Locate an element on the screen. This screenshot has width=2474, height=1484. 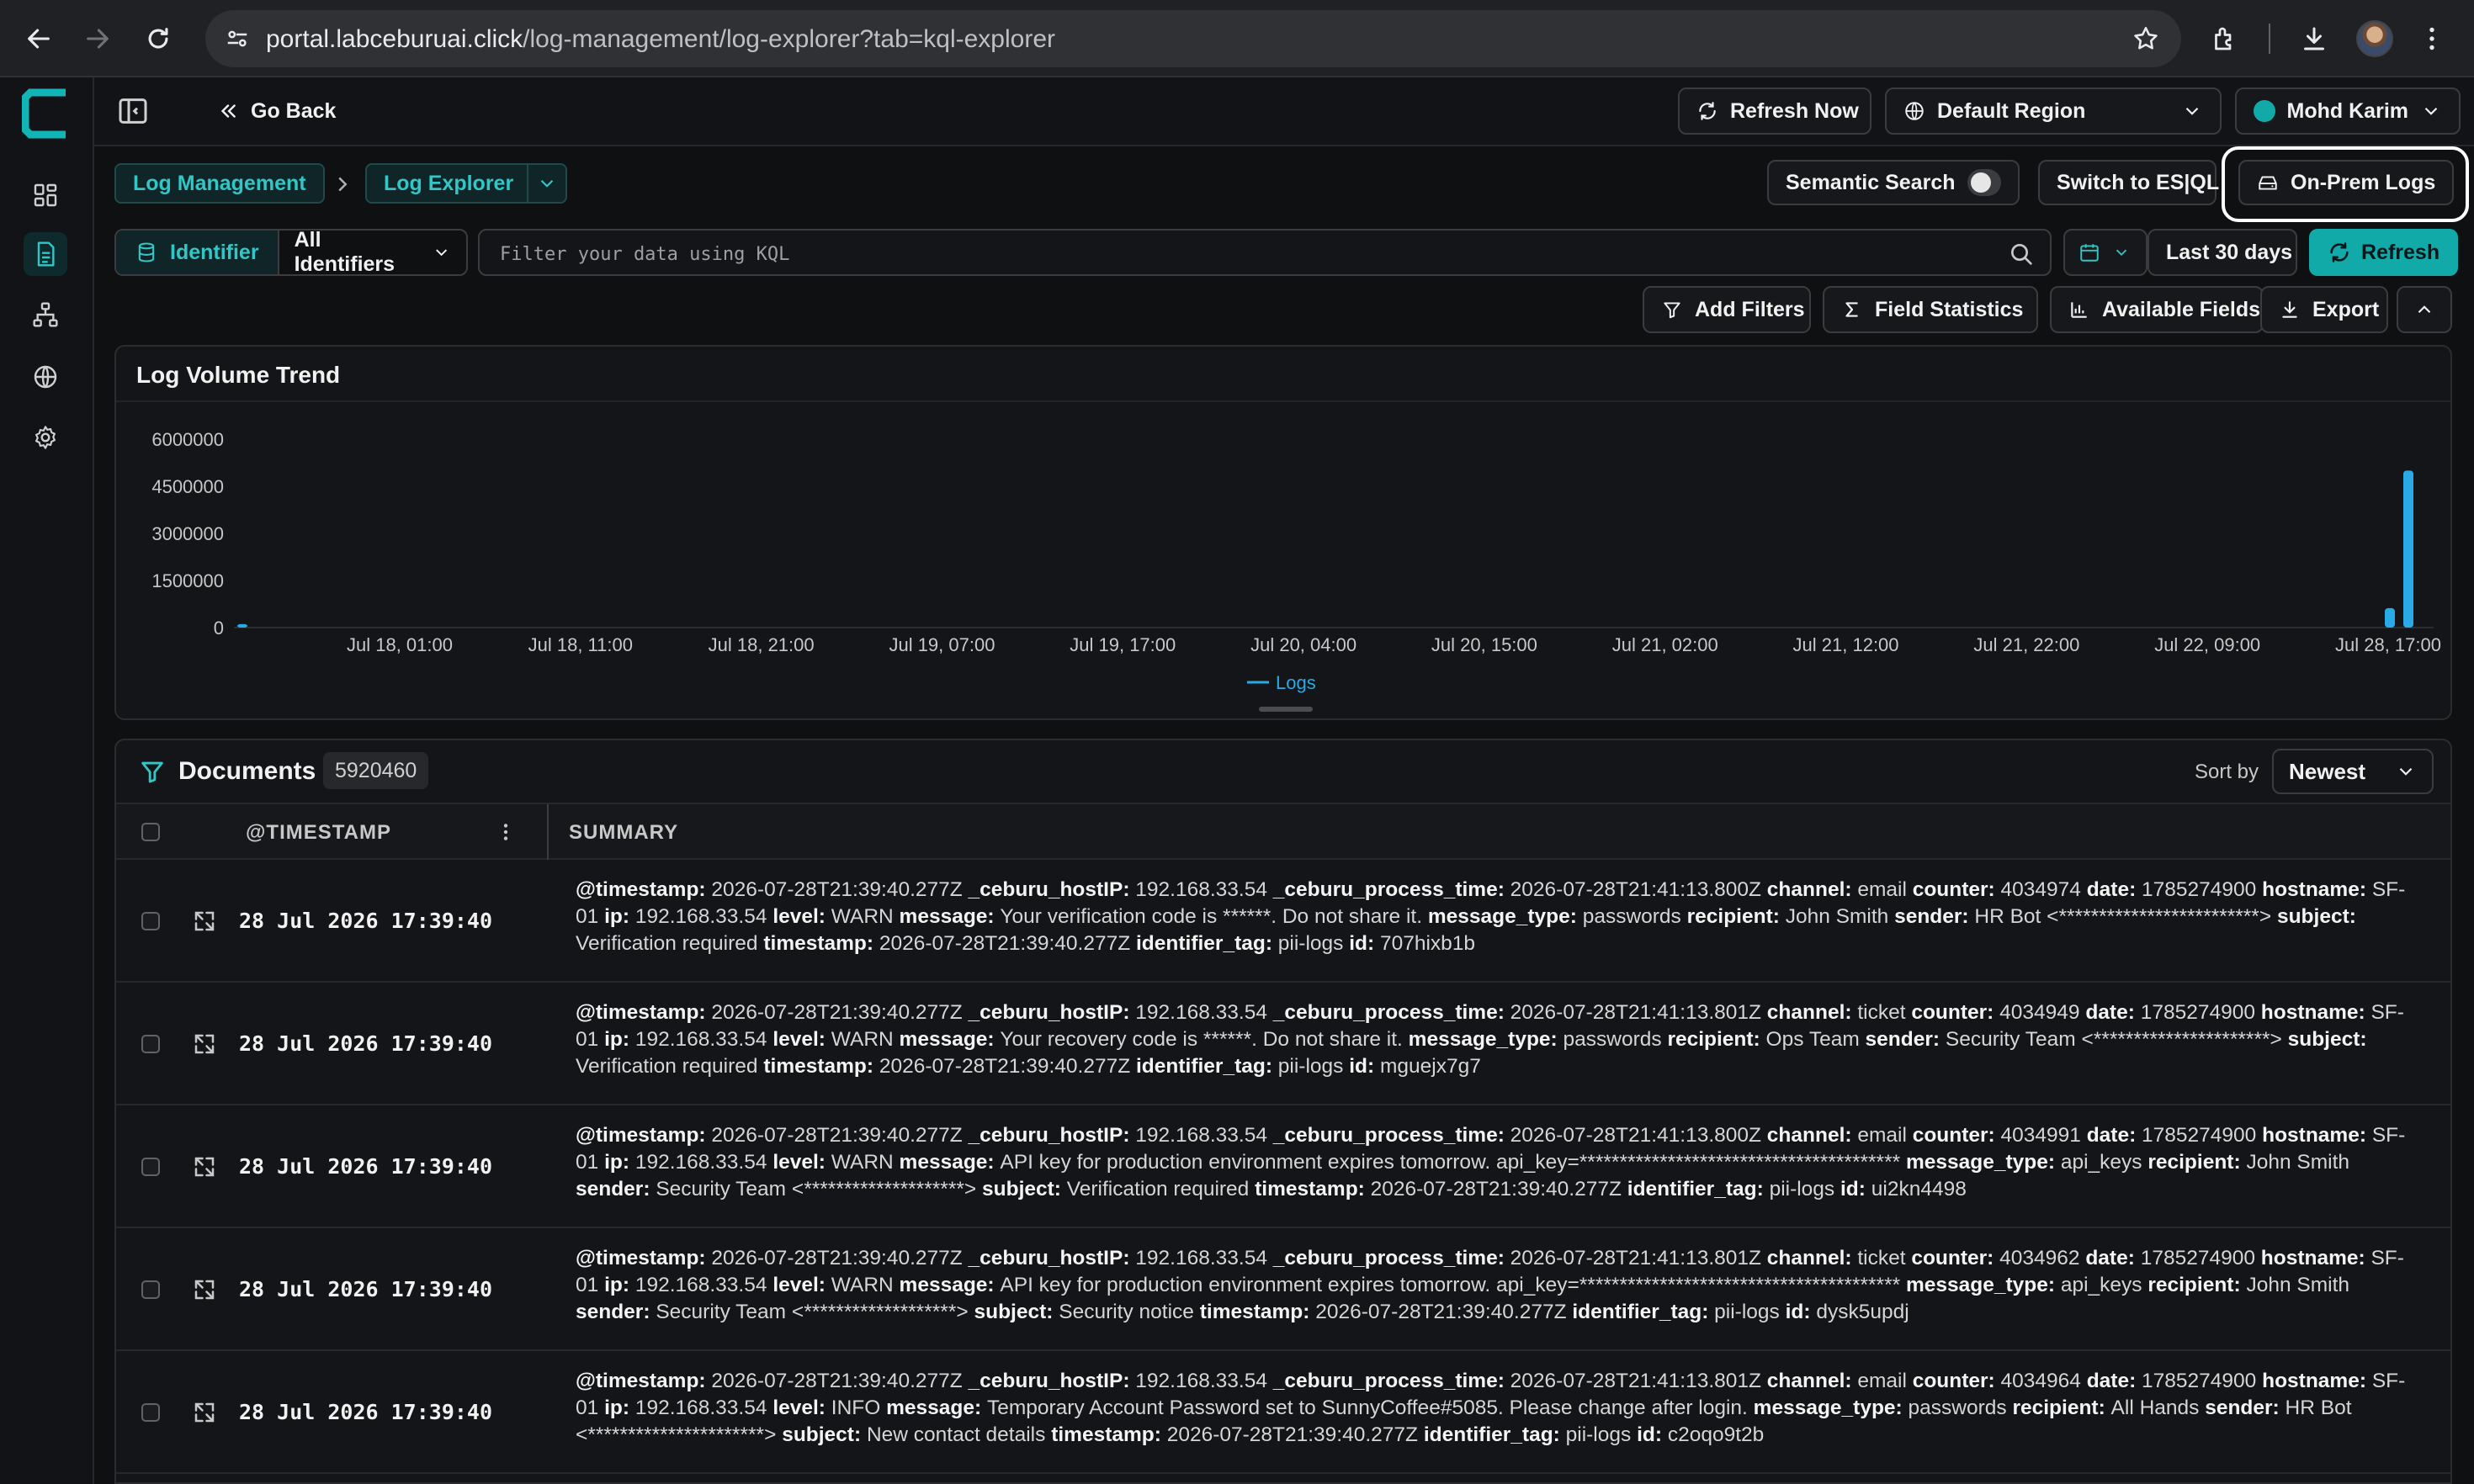
field-value: 4034974 is located at coordinates (2043, 889).